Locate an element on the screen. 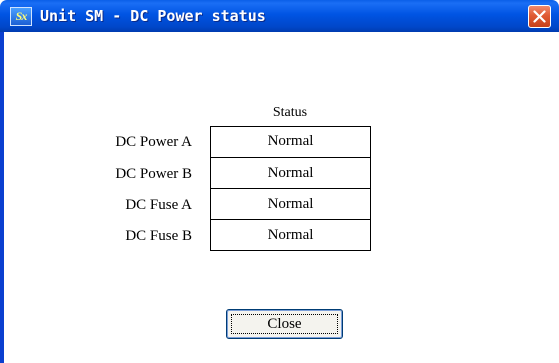 The height and width of the screenshot is (363, 559). title-bar: Sx Unit SM - DC Power status is located at coordinates (279, 16).